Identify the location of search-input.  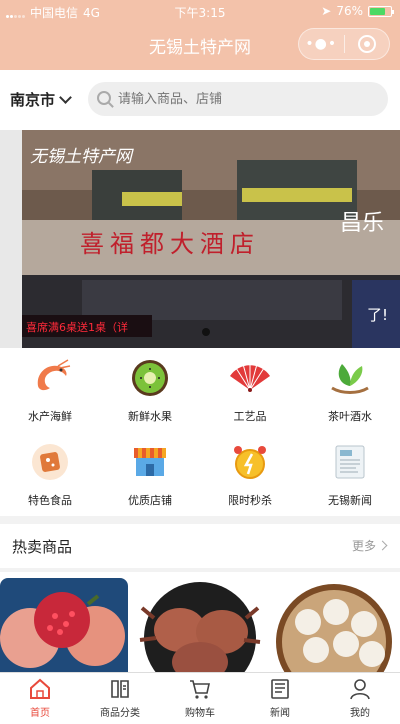
(238, 99).